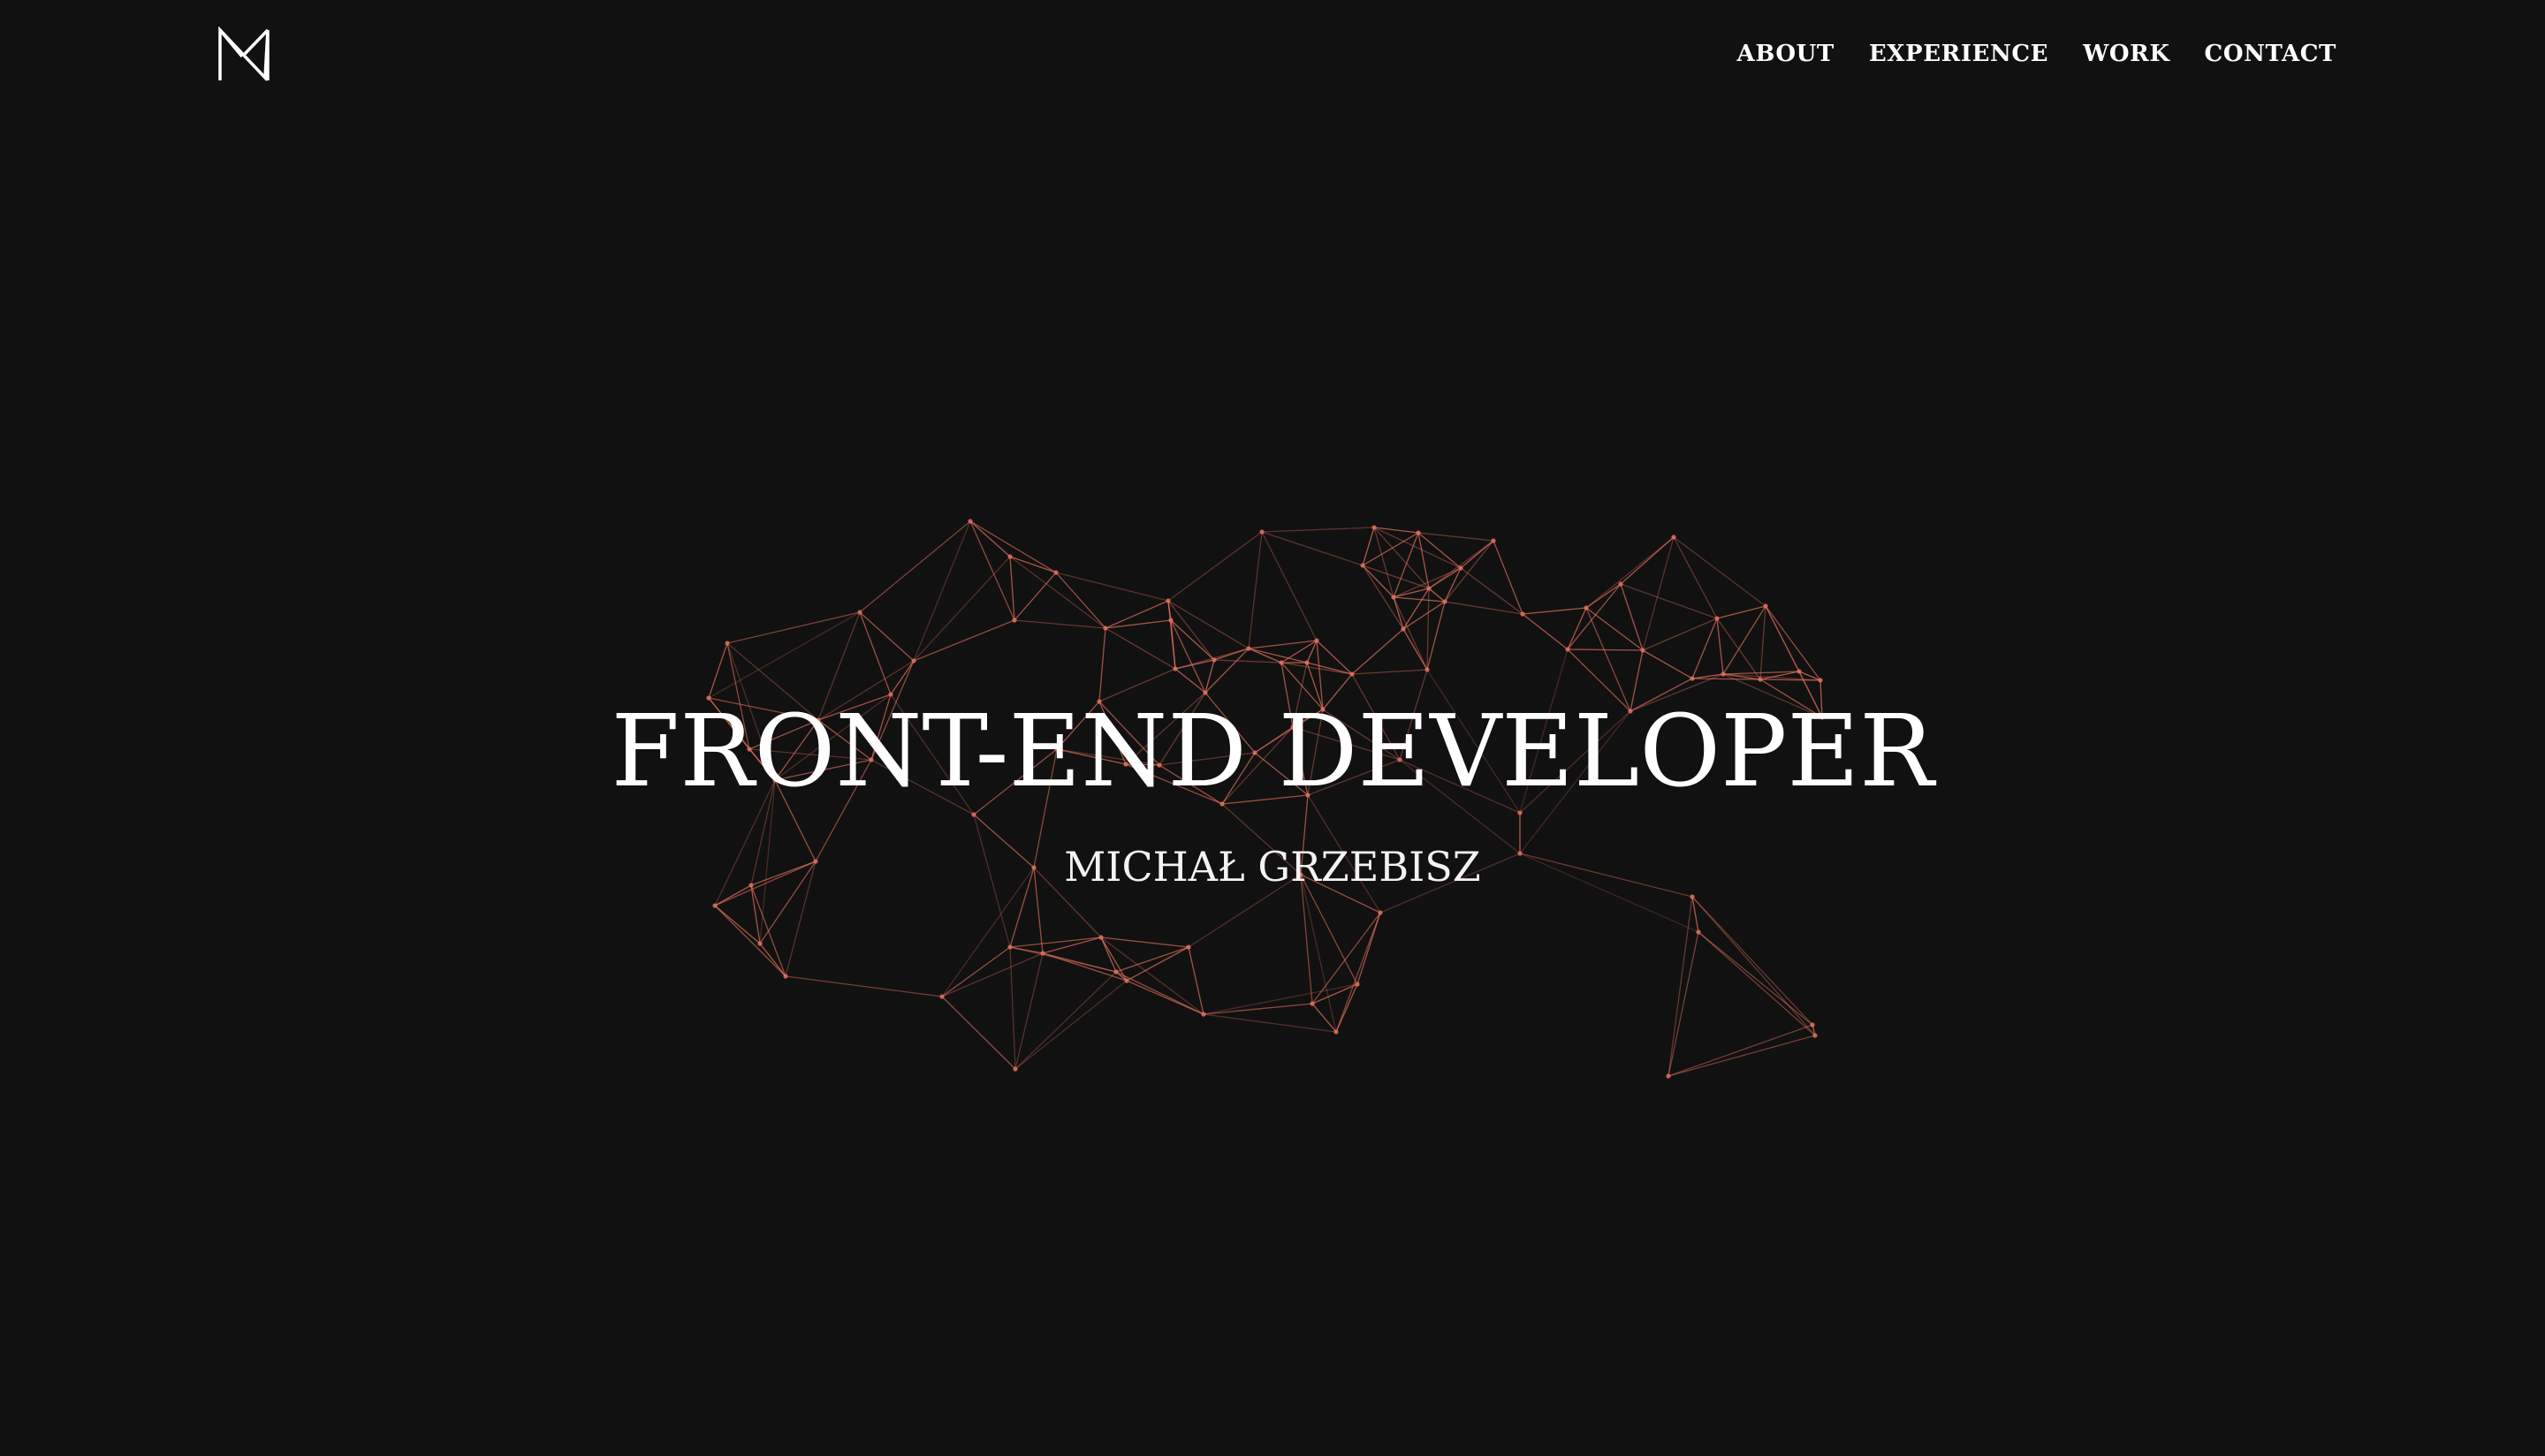 Image resolution: width=2545 pixels, height=1456 pixels. What do you see at coordinates (1786, 54) in the screenshot?
I see `nav-about: ABOUT` at bounding box center [1786, 54].